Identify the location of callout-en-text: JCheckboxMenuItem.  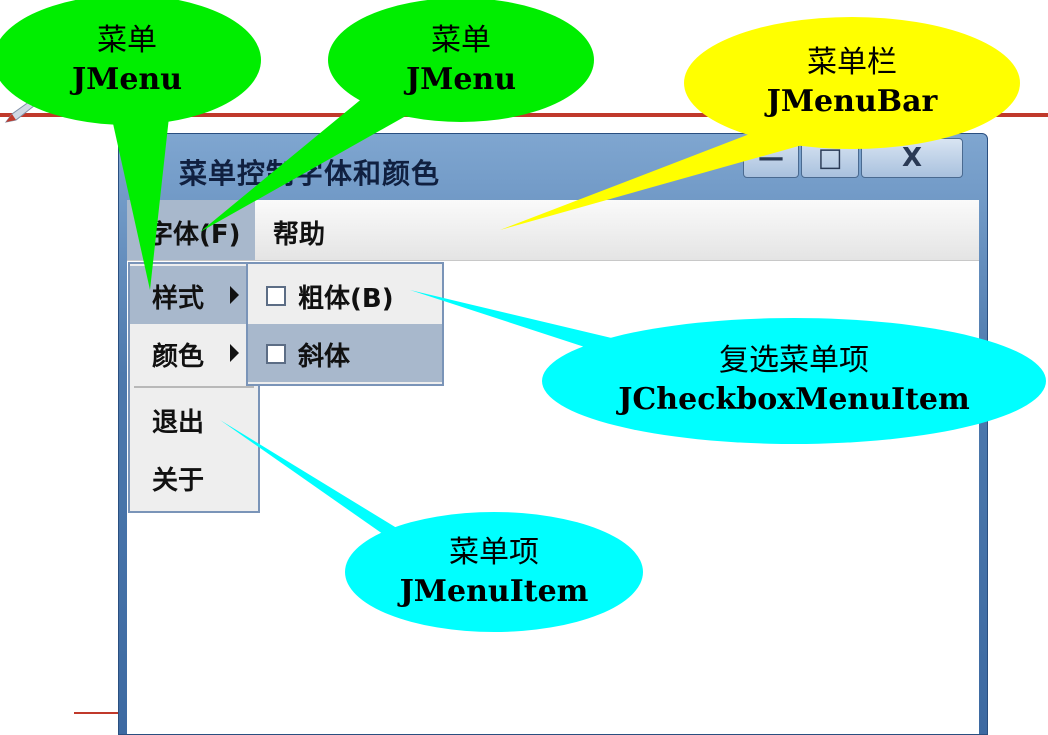
(794, 399).